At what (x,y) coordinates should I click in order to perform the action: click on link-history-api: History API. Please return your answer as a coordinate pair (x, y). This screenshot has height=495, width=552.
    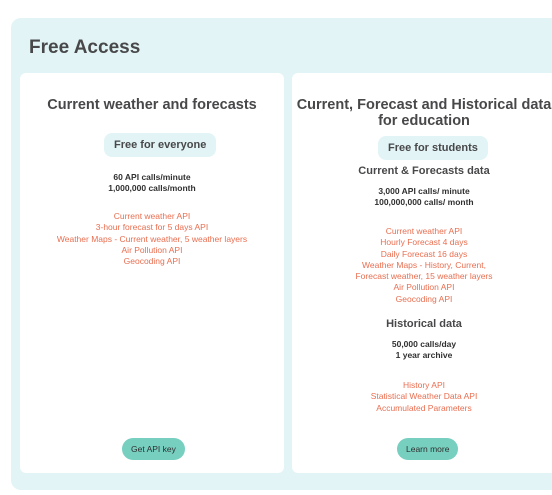
    Looking at the image, I should click on (422, 385).